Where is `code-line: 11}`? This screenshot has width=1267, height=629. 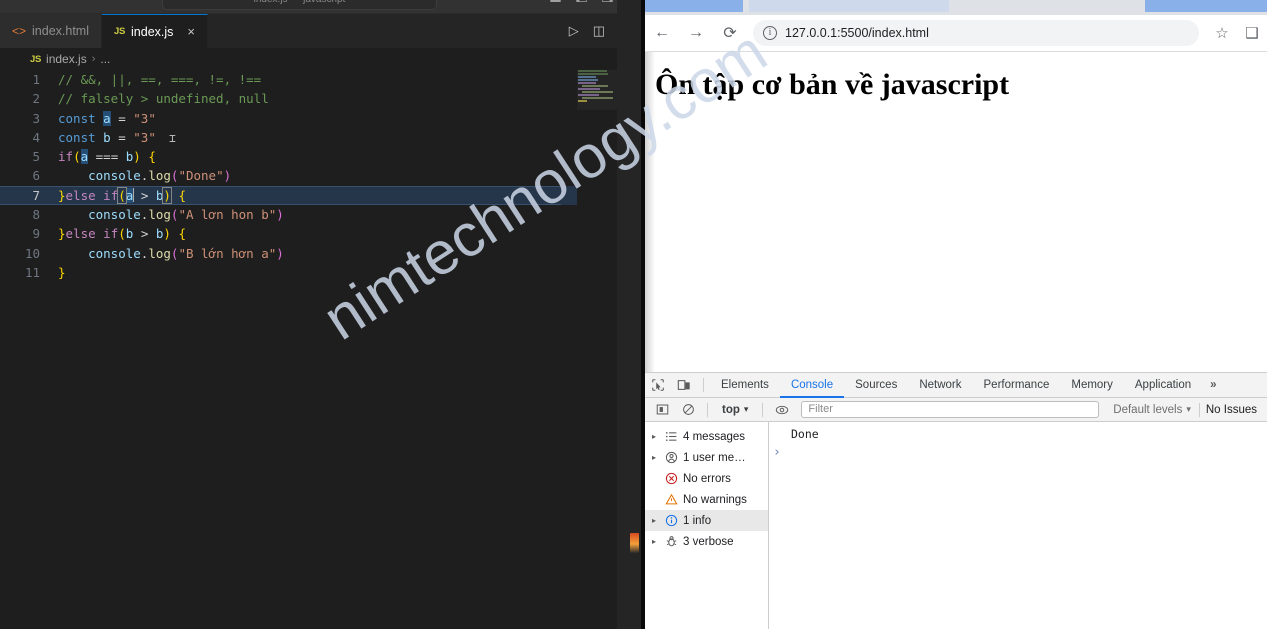
code-line: 11} is located at coordinates (322, 272).